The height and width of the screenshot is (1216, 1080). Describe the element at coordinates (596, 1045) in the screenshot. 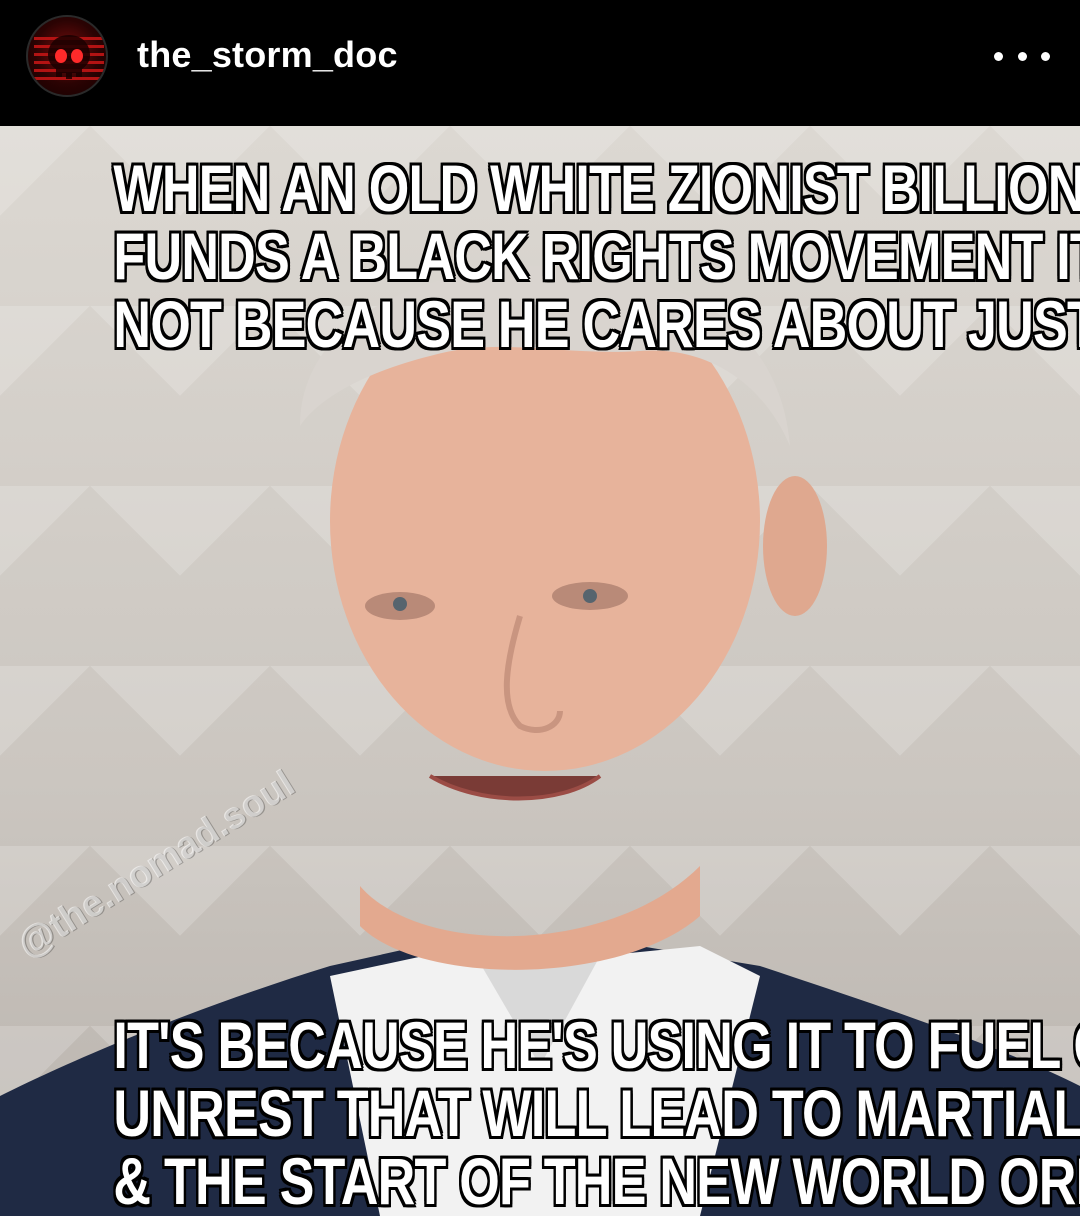

I see `caption-line: IT'S BECAUSE HE'S USING IT TO FUEL CIVIL` at that location.